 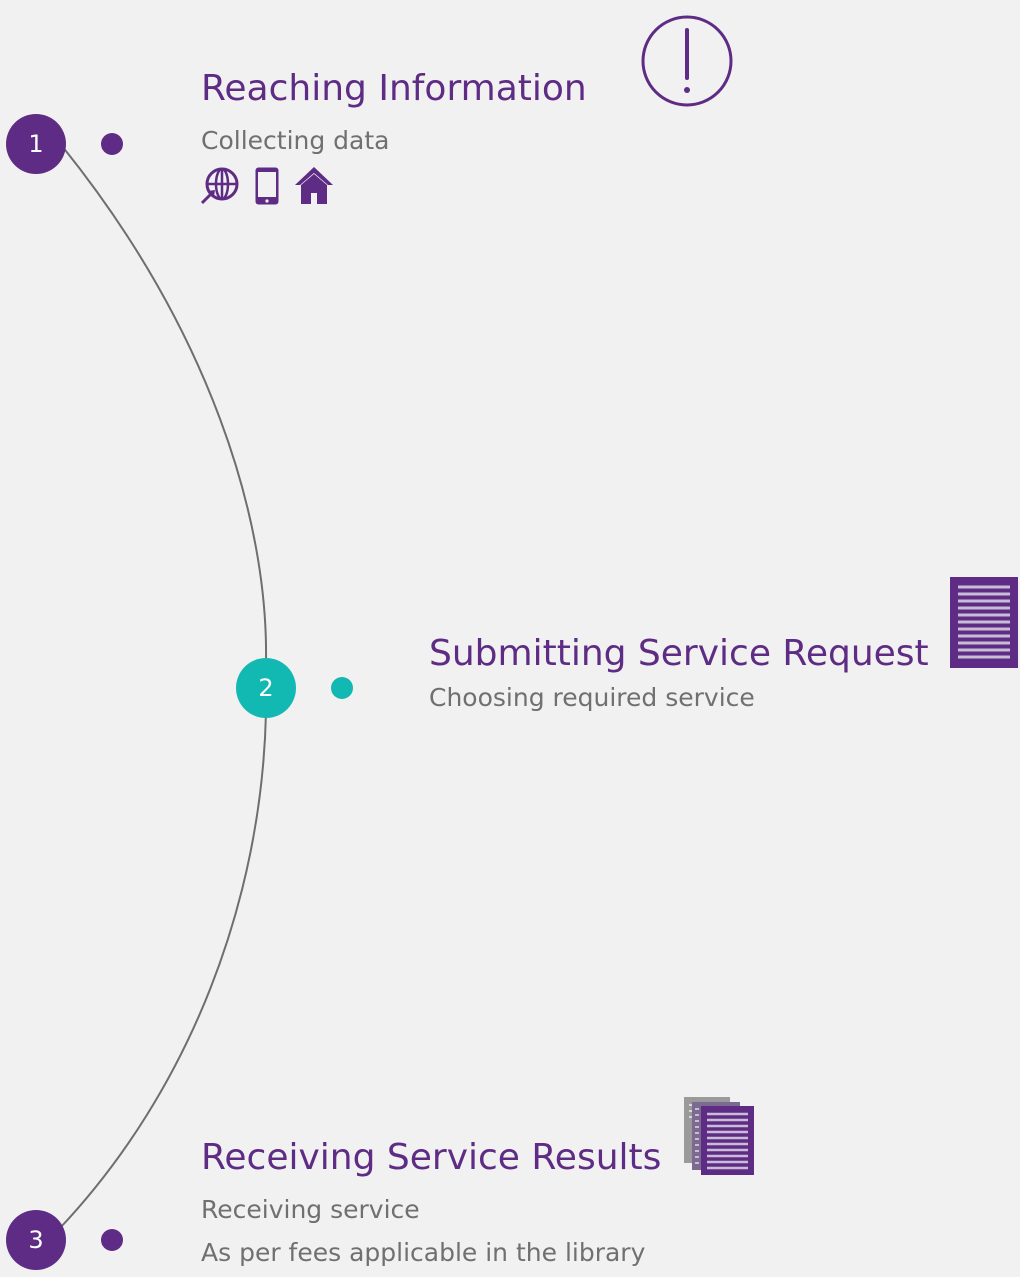 What do you see at coordinates (219, 186) in the screenshot?
I see `globe-icon` at bounding box center [219, 186].